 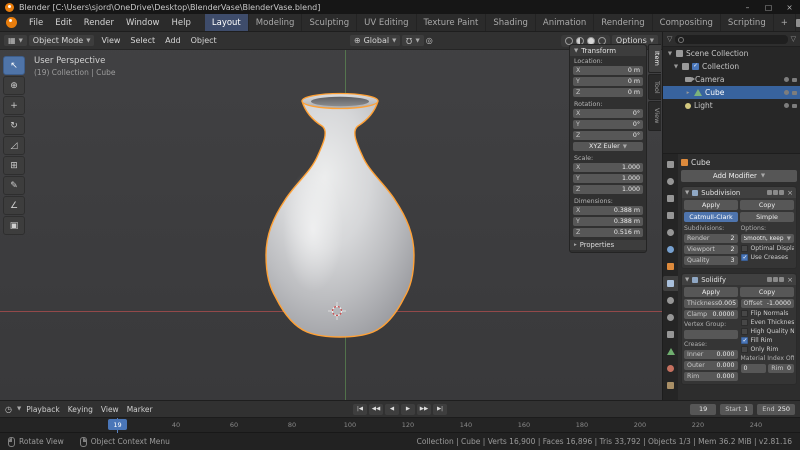 What do you see at coordinates (793, 39) in the screenshot?
I see `funnel-icon: ▽` at bounding box center [793, 39].